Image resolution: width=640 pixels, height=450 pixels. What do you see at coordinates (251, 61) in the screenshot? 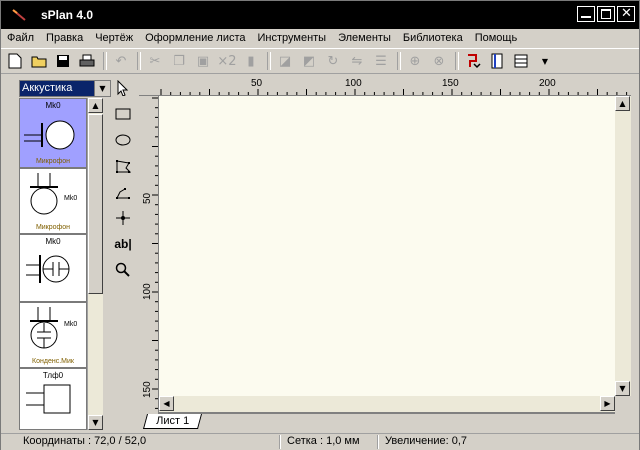
I see `delete-icon: ▮` at bounding box center [251, 61].